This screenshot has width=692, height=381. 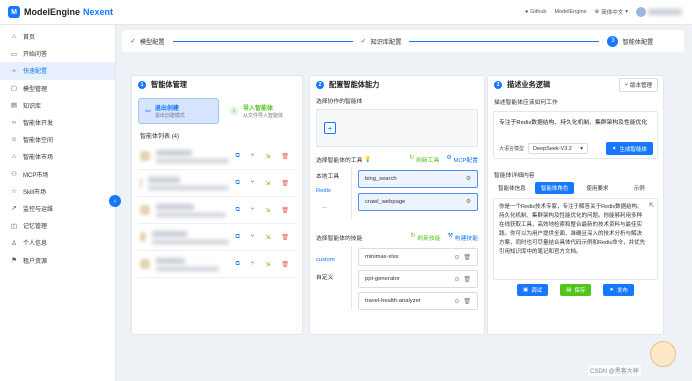 I want to click on sidebar-item: ✧ 快速配置, so click(x=57, y=71).